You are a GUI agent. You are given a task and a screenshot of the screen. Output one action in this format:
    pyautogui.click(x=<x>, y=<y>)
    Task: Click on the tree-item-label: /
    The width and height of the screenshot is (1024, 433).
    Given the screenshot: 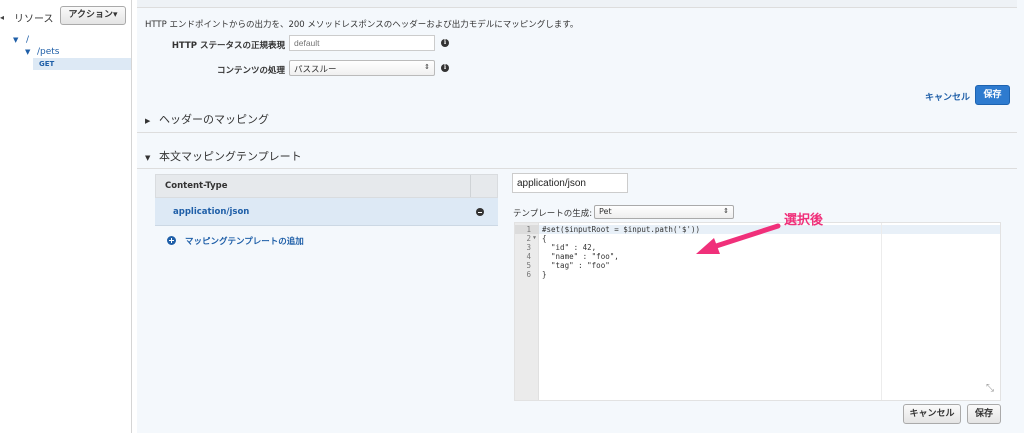 What is the action you would take?
    pyautogui.click(x=28, y=40)
    